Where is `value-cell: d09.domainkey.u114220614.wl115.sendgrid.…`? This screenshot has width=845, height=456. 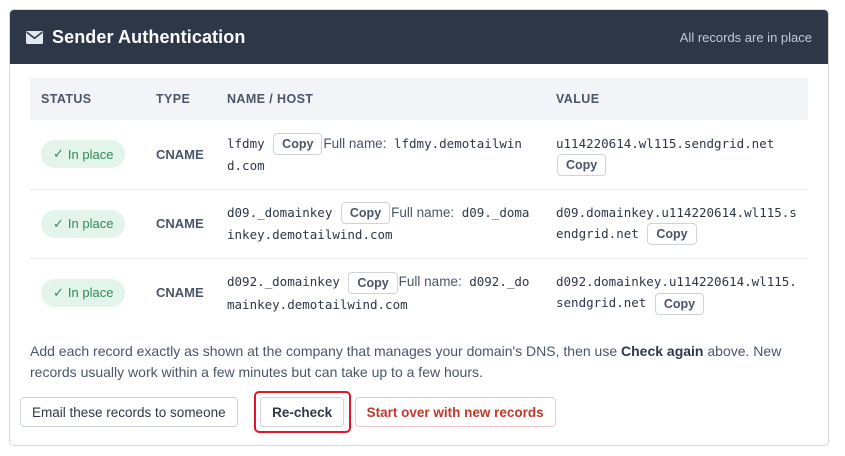
value-cell: d09.domainkey.u114220614.wl115.sendgrid.… is located at coordinates (676, 224).